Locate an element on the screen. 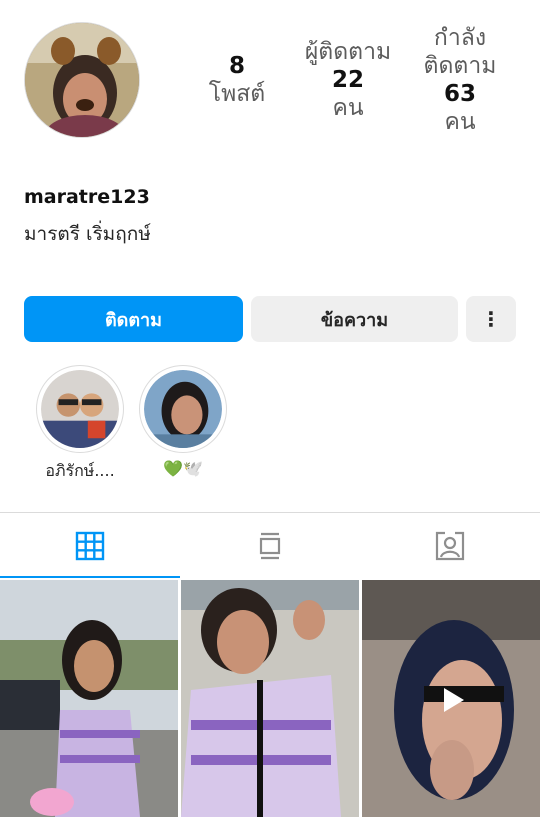 This screenshot has height=817, width=540. posts-count: 8 is located at coordinates (236, 66).